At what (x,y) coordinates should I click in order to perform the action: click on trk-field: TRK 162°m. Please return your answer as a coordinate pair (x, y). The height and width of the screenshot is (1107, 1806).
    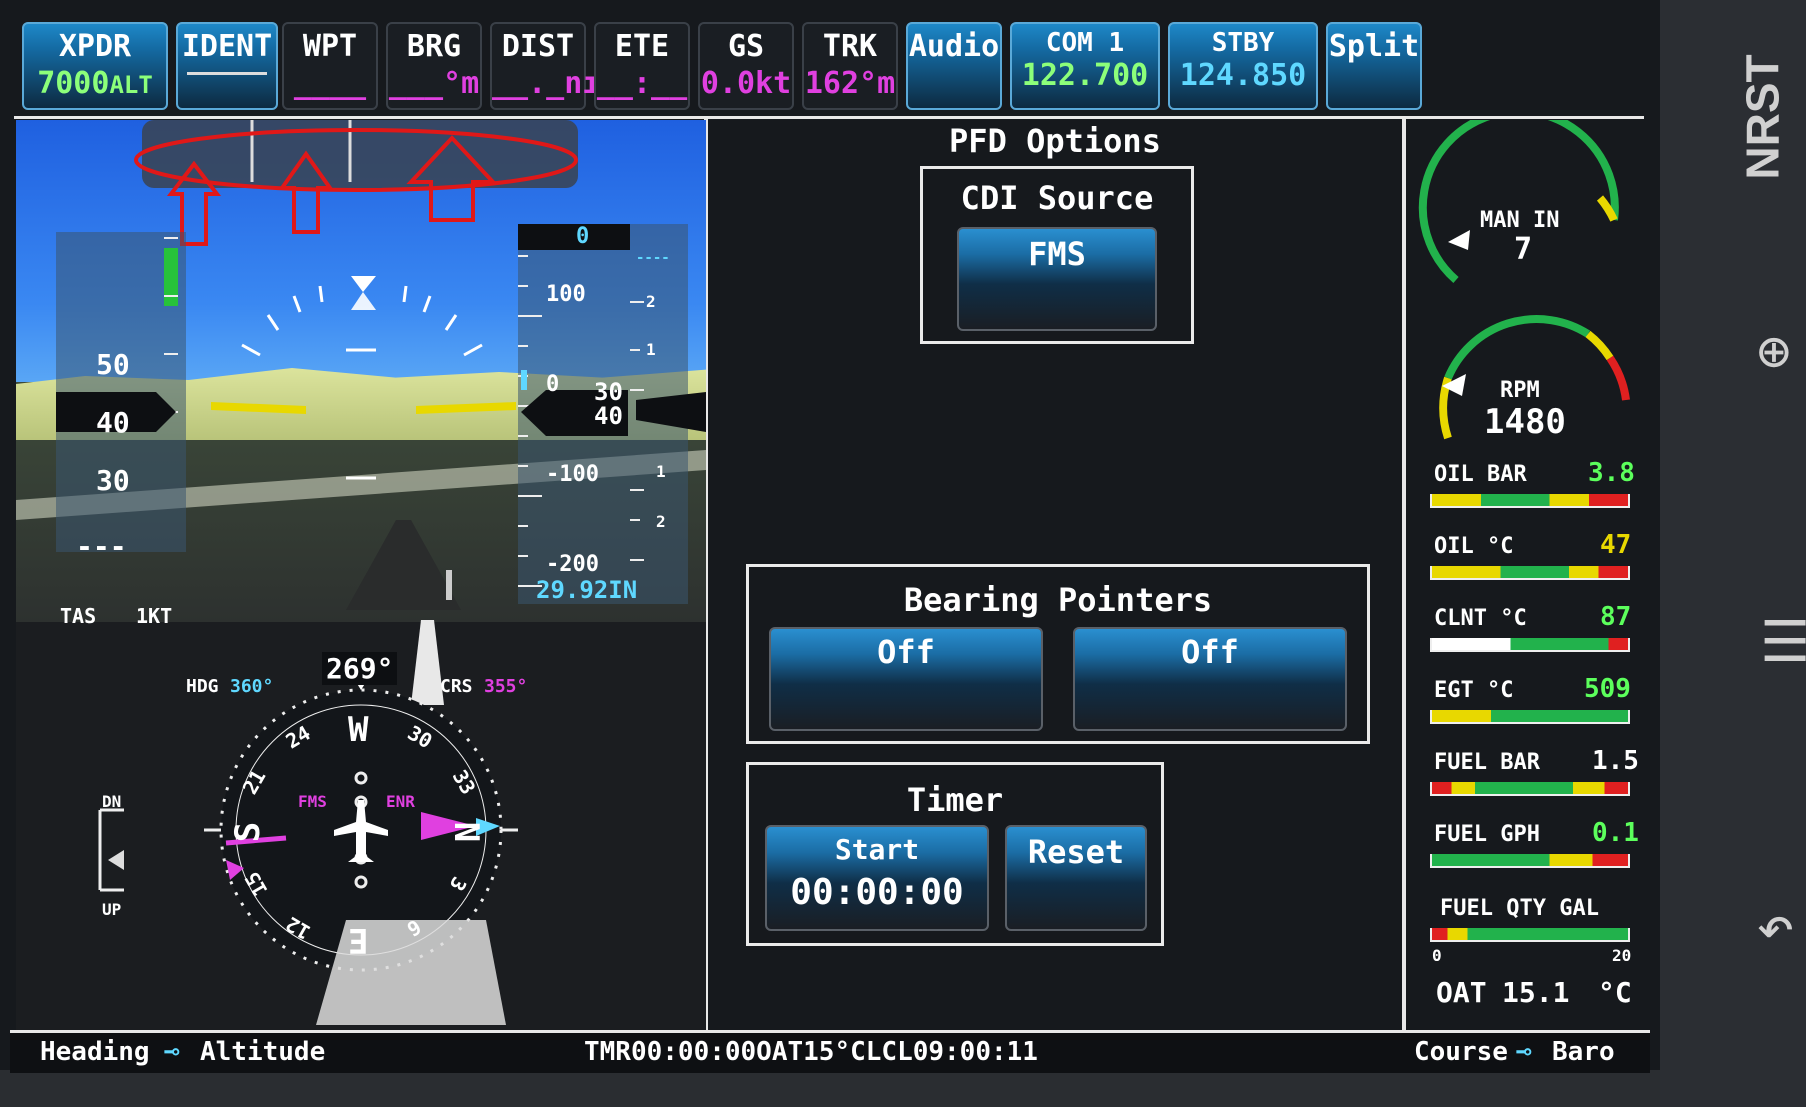
    Looking at the image, I should click on (850, 66).